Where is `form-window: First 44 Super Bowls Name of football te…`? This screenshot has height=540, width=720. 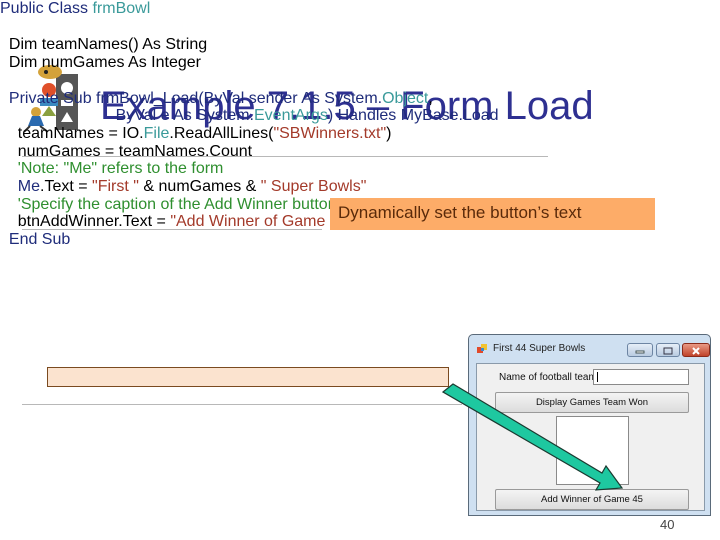
form-window: First 44 Super Bowls Name of football te… is located at coordinates (589, 425).